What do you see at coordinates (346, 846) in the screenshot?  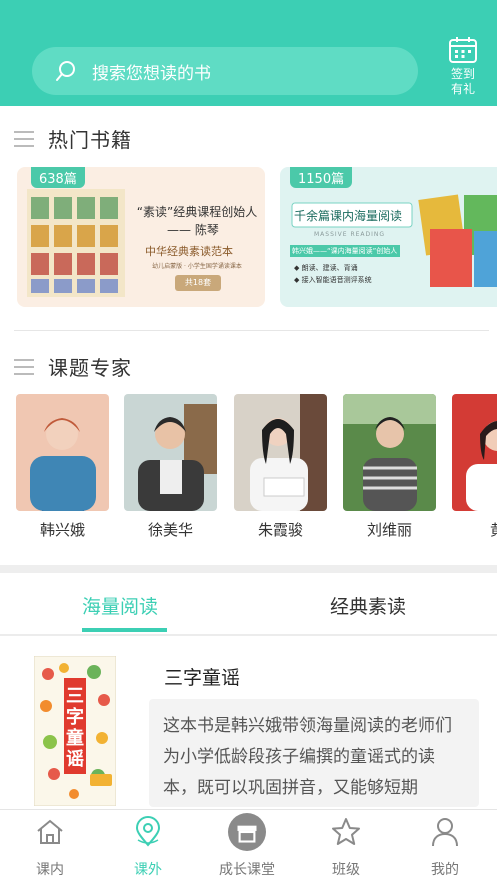 I see `nav-item-class: 班级` at bounding box center [346, 846].